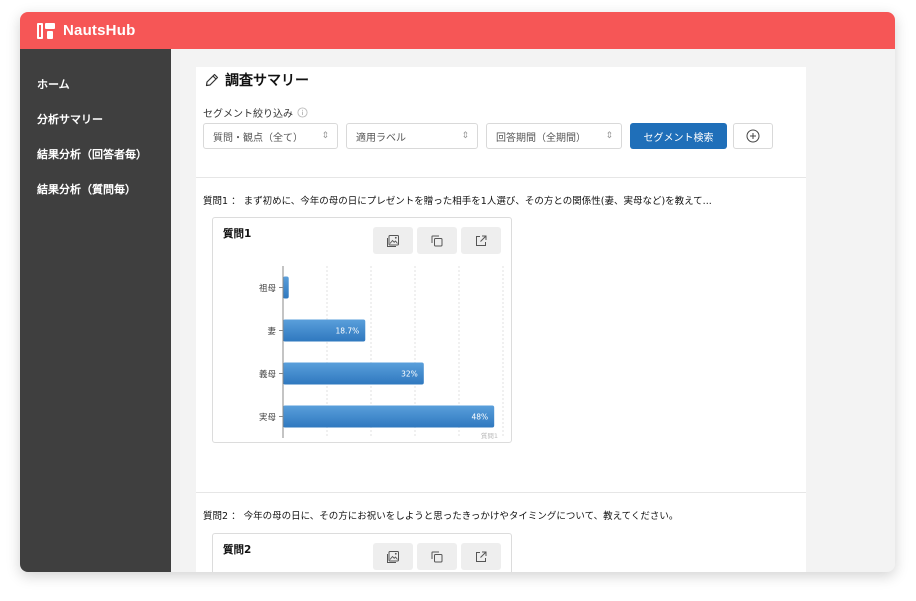 The height and width of the screenshot is (601, 916). What do you see at coordinates (237, 550) in the screenshot?
I see `question-2-card-title: 質問2` at bounding box center [237, 550].